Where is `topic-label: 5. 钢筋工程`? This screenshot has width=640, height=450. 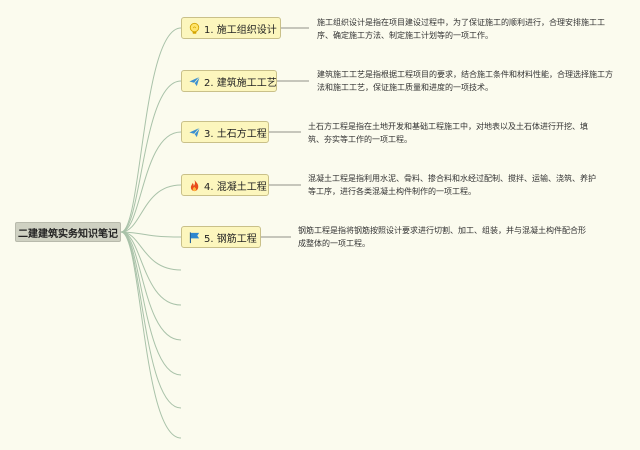 topic-label: 5. 钢筋工程 is located at coordinates (230, 239).